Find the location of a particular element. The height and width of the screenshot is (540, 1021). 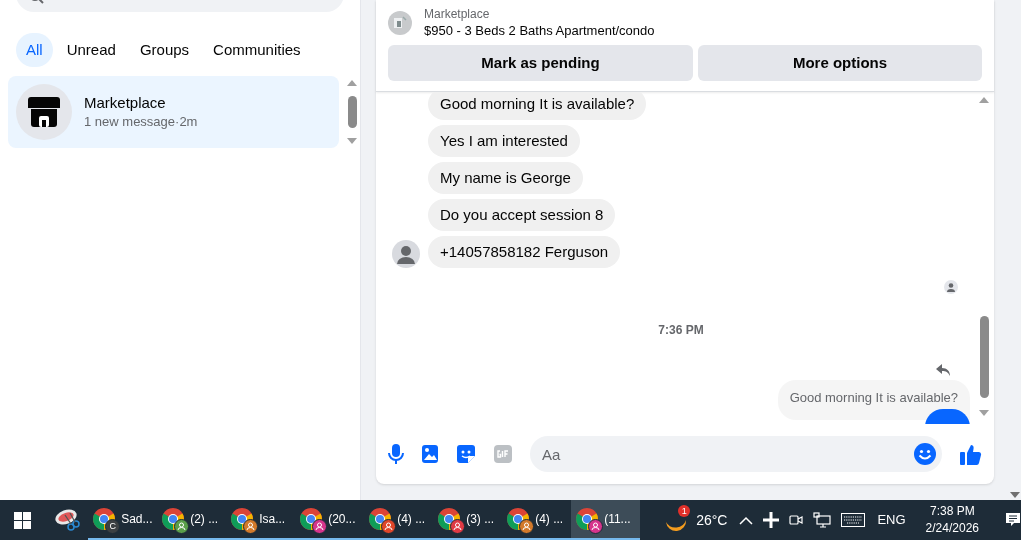

seen-avatar-icon is located at coordinates (951, 287).